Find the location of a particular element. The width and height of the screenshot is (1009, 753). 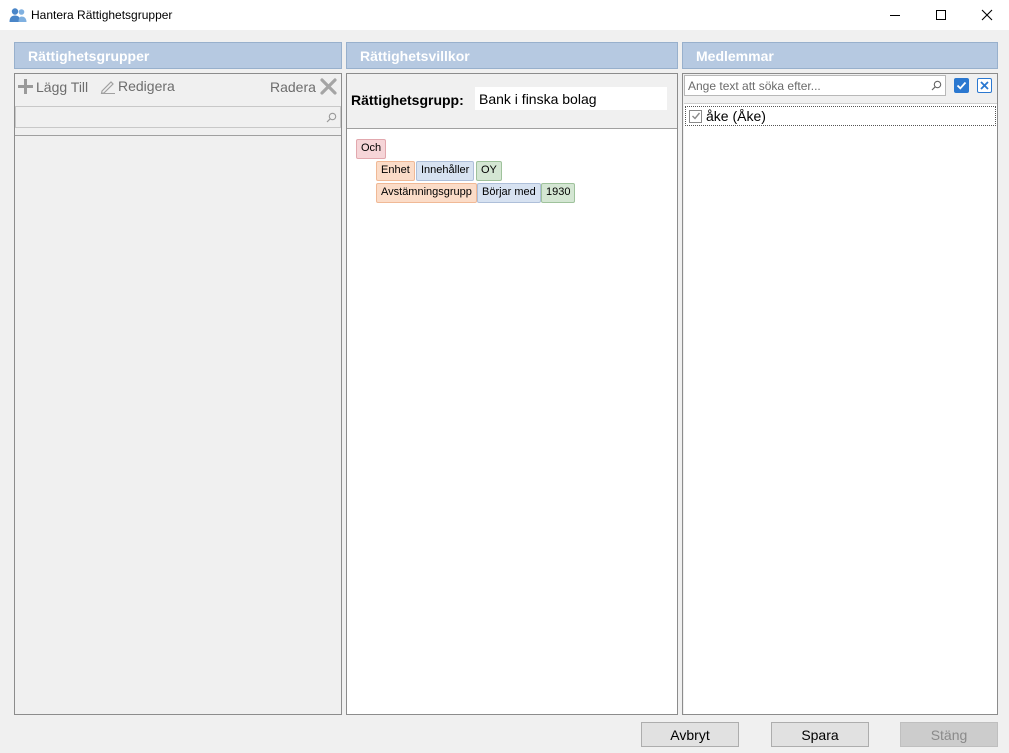

delete-button-label: Radera is located at coordinates (293, 86).